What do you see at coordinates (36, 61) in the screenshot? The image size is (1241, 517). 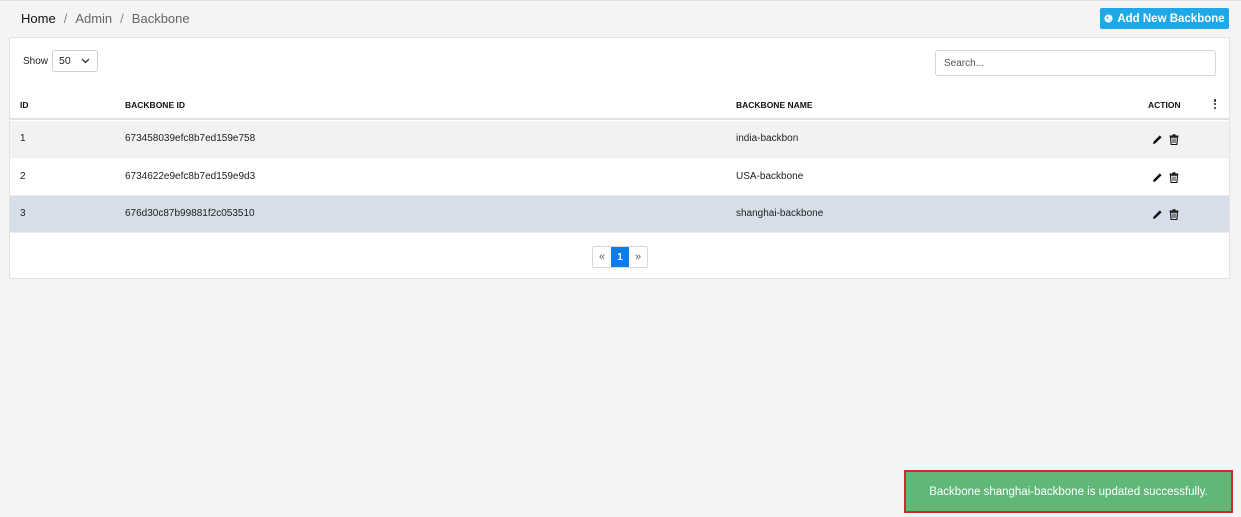 I see `show-label: Show` at bounding box center [36, 61].